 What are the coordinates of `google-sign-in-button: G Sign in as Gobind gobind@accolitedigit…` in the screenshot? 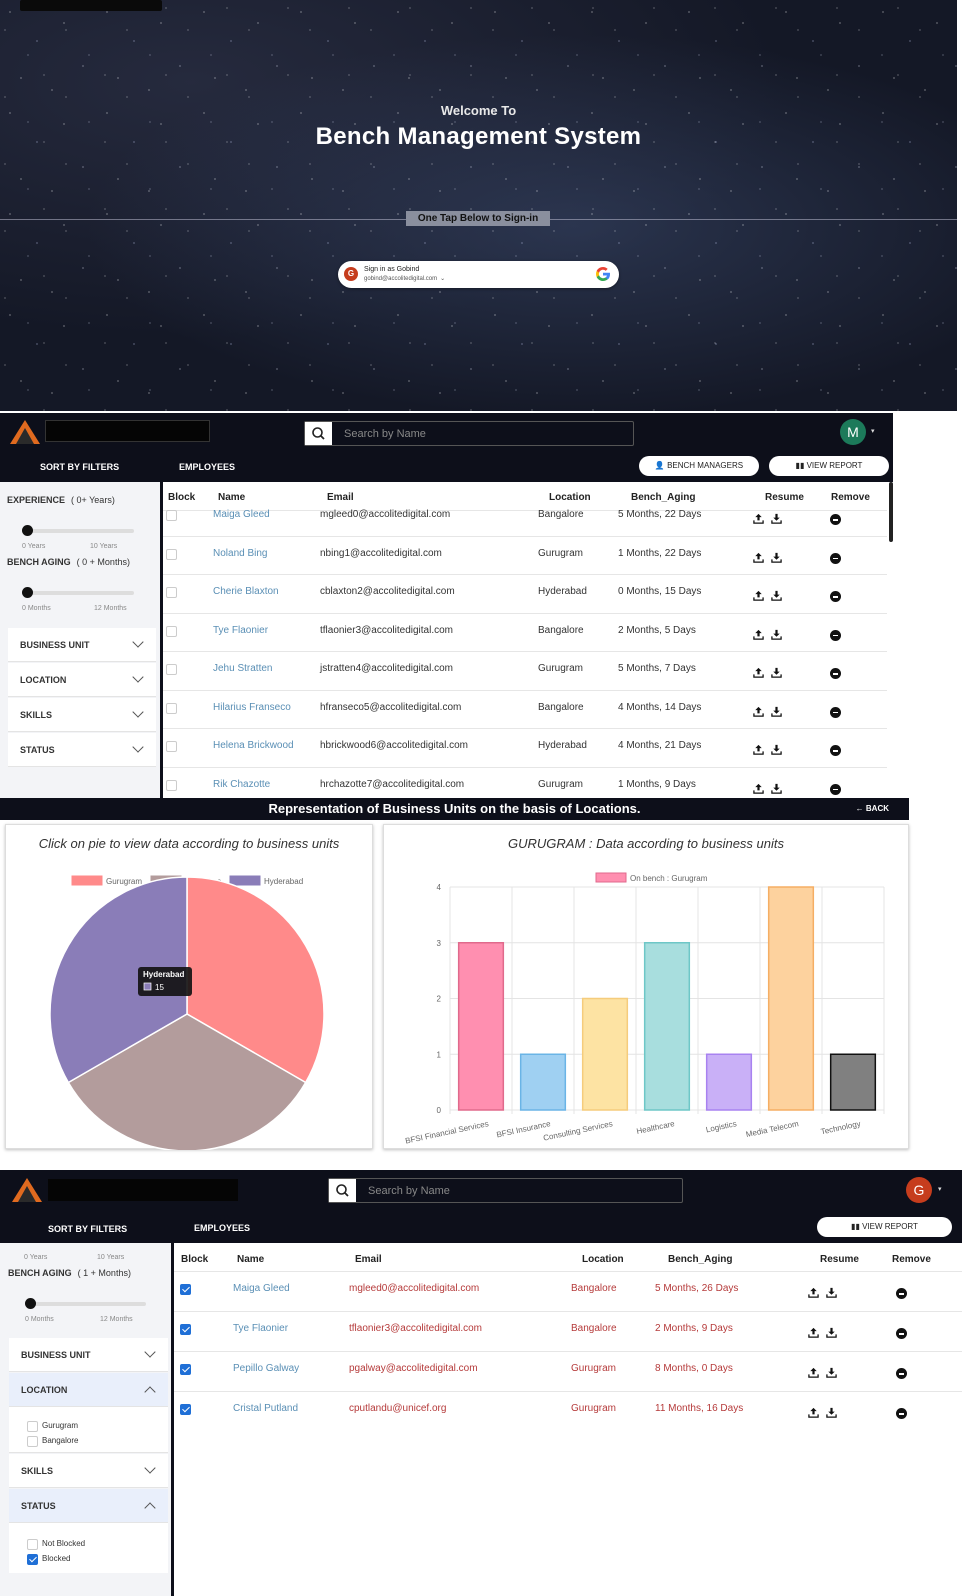 It's located at (478, 274).